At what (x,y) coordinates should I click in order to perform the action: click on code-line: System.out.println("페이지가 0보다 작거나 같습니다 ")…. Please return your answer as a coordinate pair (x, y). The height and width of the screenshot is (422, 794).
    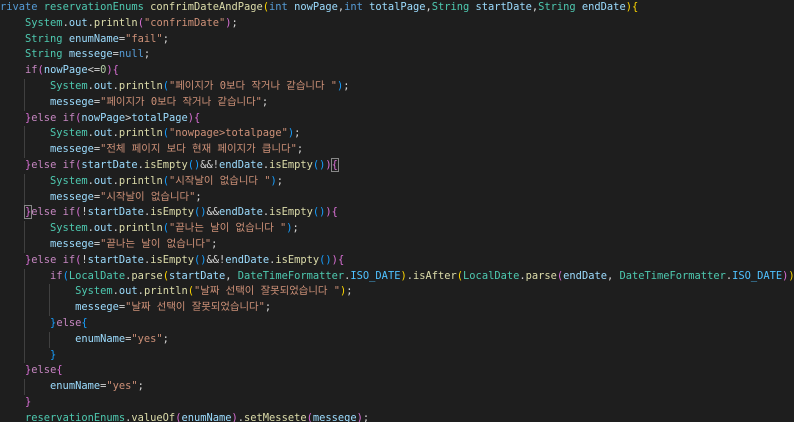
    Looking at the image, I should click on (175, 87).